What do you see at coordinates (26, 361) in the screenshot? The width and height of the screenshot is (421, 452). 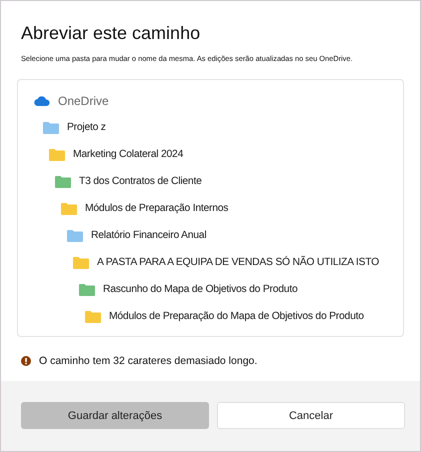 I see `warning-icon` at bounding box center [26, 361].